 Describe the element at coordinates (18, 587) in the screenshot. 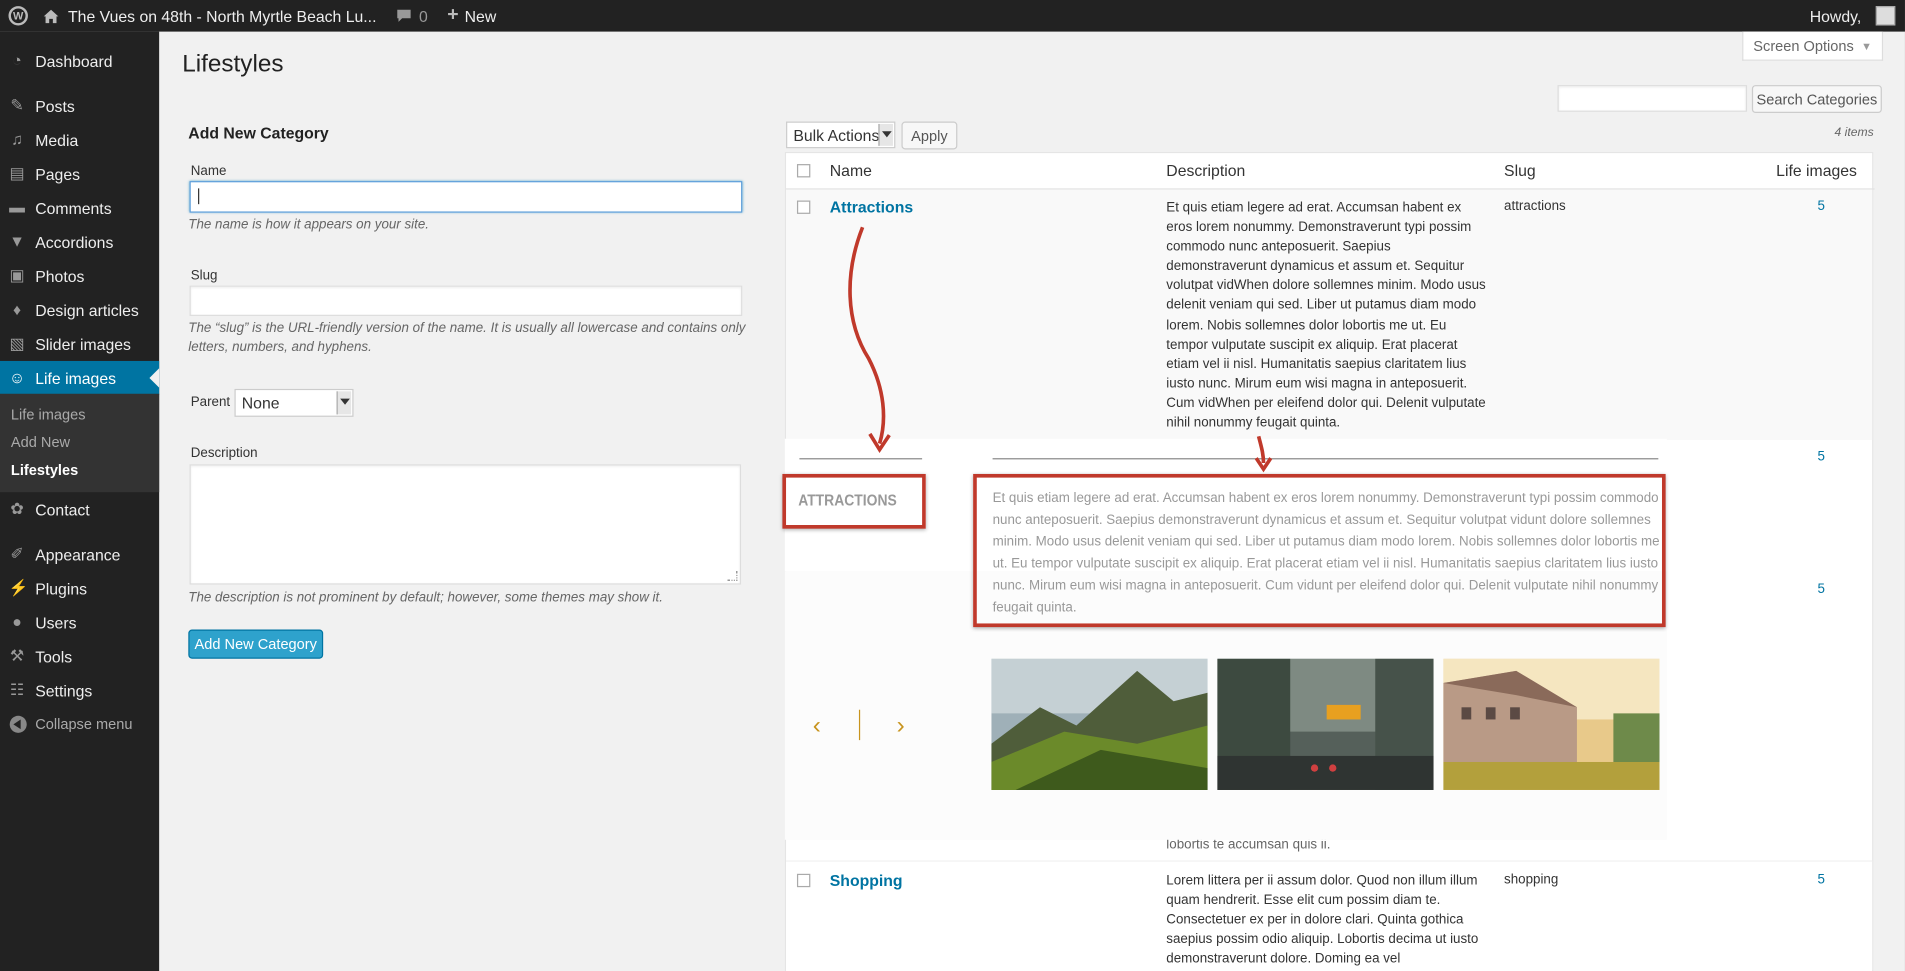

I see `plug-icon: ⚡` at that location.